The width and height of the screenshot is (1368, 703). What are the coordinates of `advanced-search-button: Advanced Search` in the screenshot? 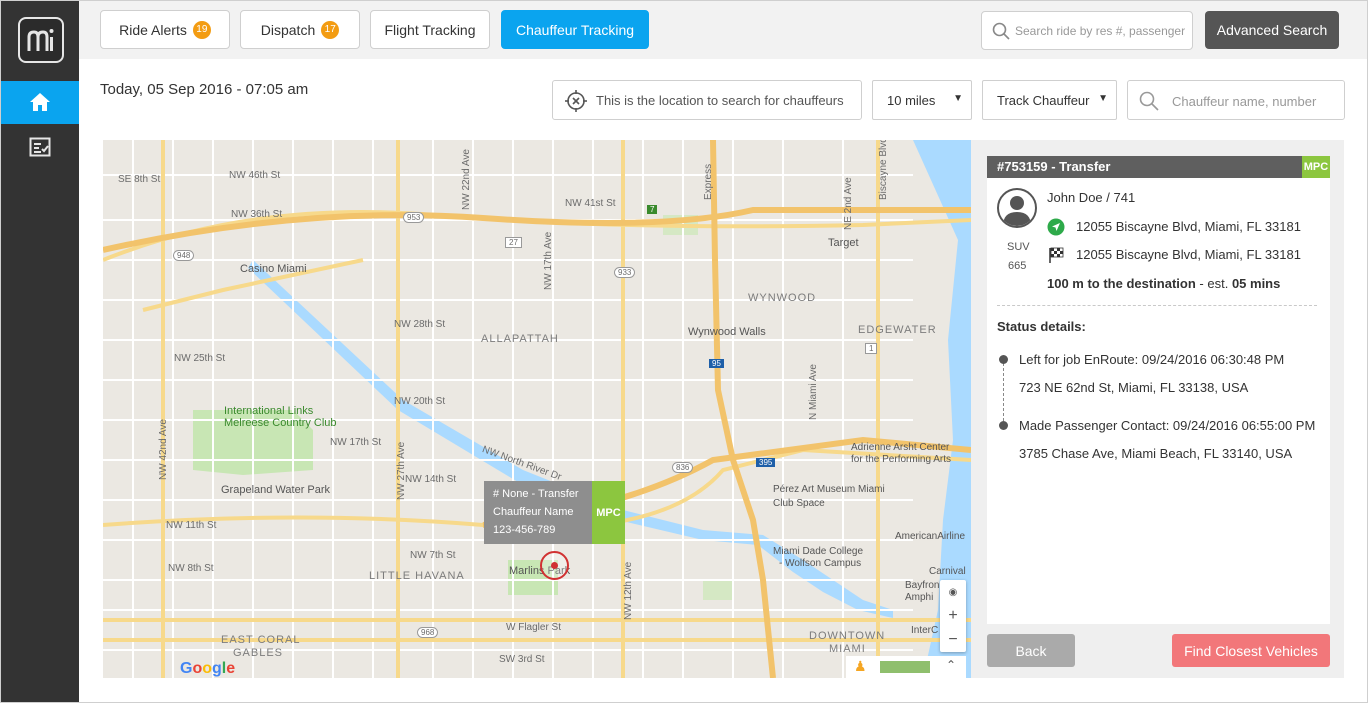 It's located at (1272, 30).